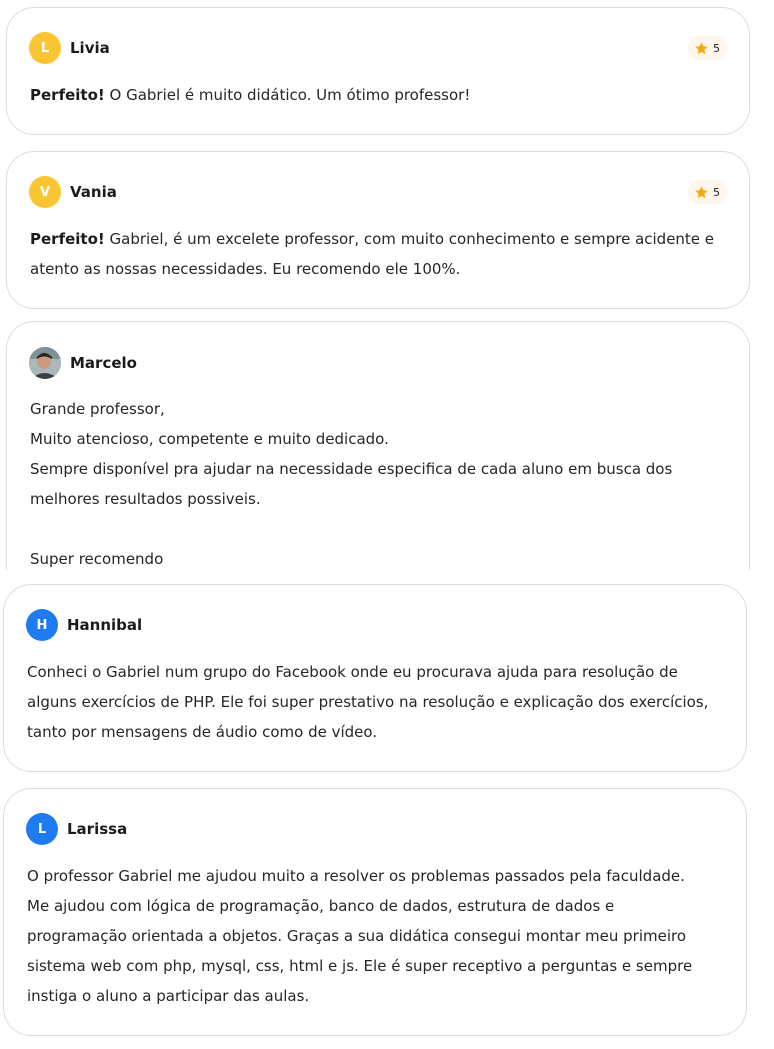 The image size is (774, 1049). I want to click on review-header: H Hannibal, so click(375, 625).